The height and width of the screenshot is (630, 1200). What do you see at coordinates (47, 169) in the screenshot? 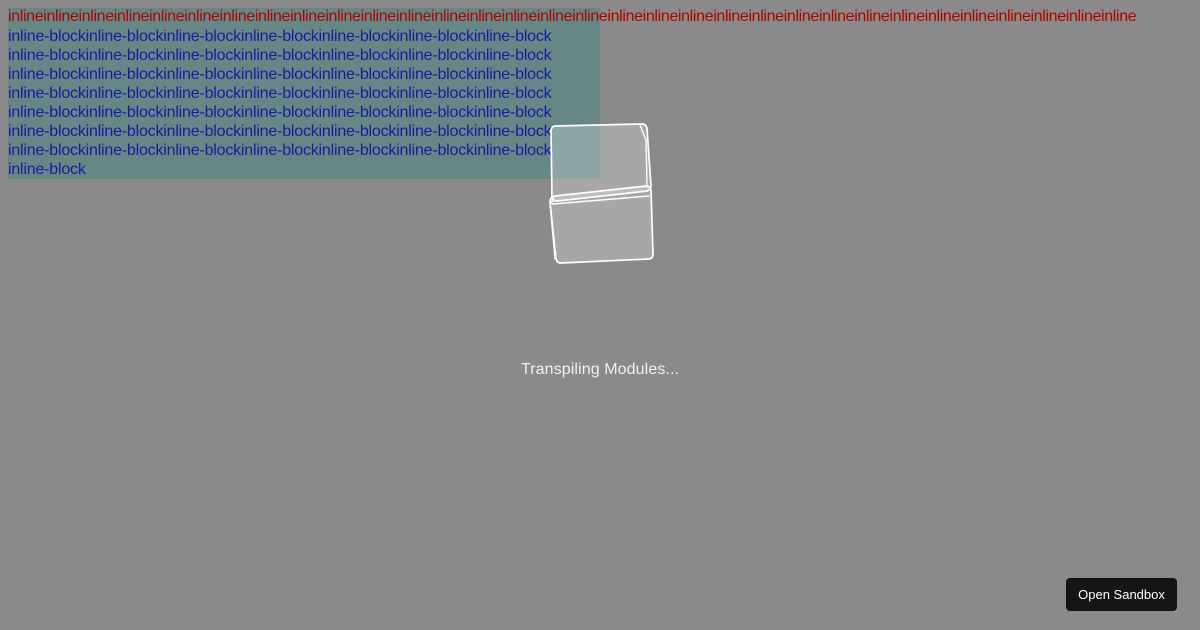
I see `inline-block-line: inline-block` at bounding box center [47, 169].